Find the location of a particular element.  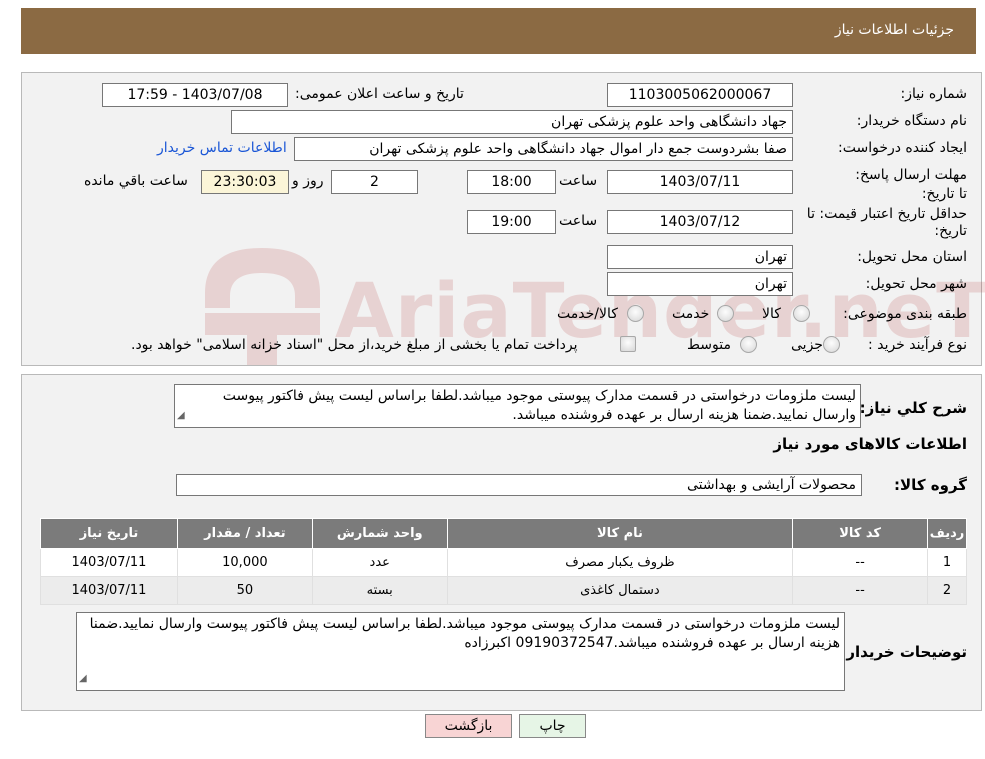

cell-quantity: 50 is located at coordinates (244, 590).